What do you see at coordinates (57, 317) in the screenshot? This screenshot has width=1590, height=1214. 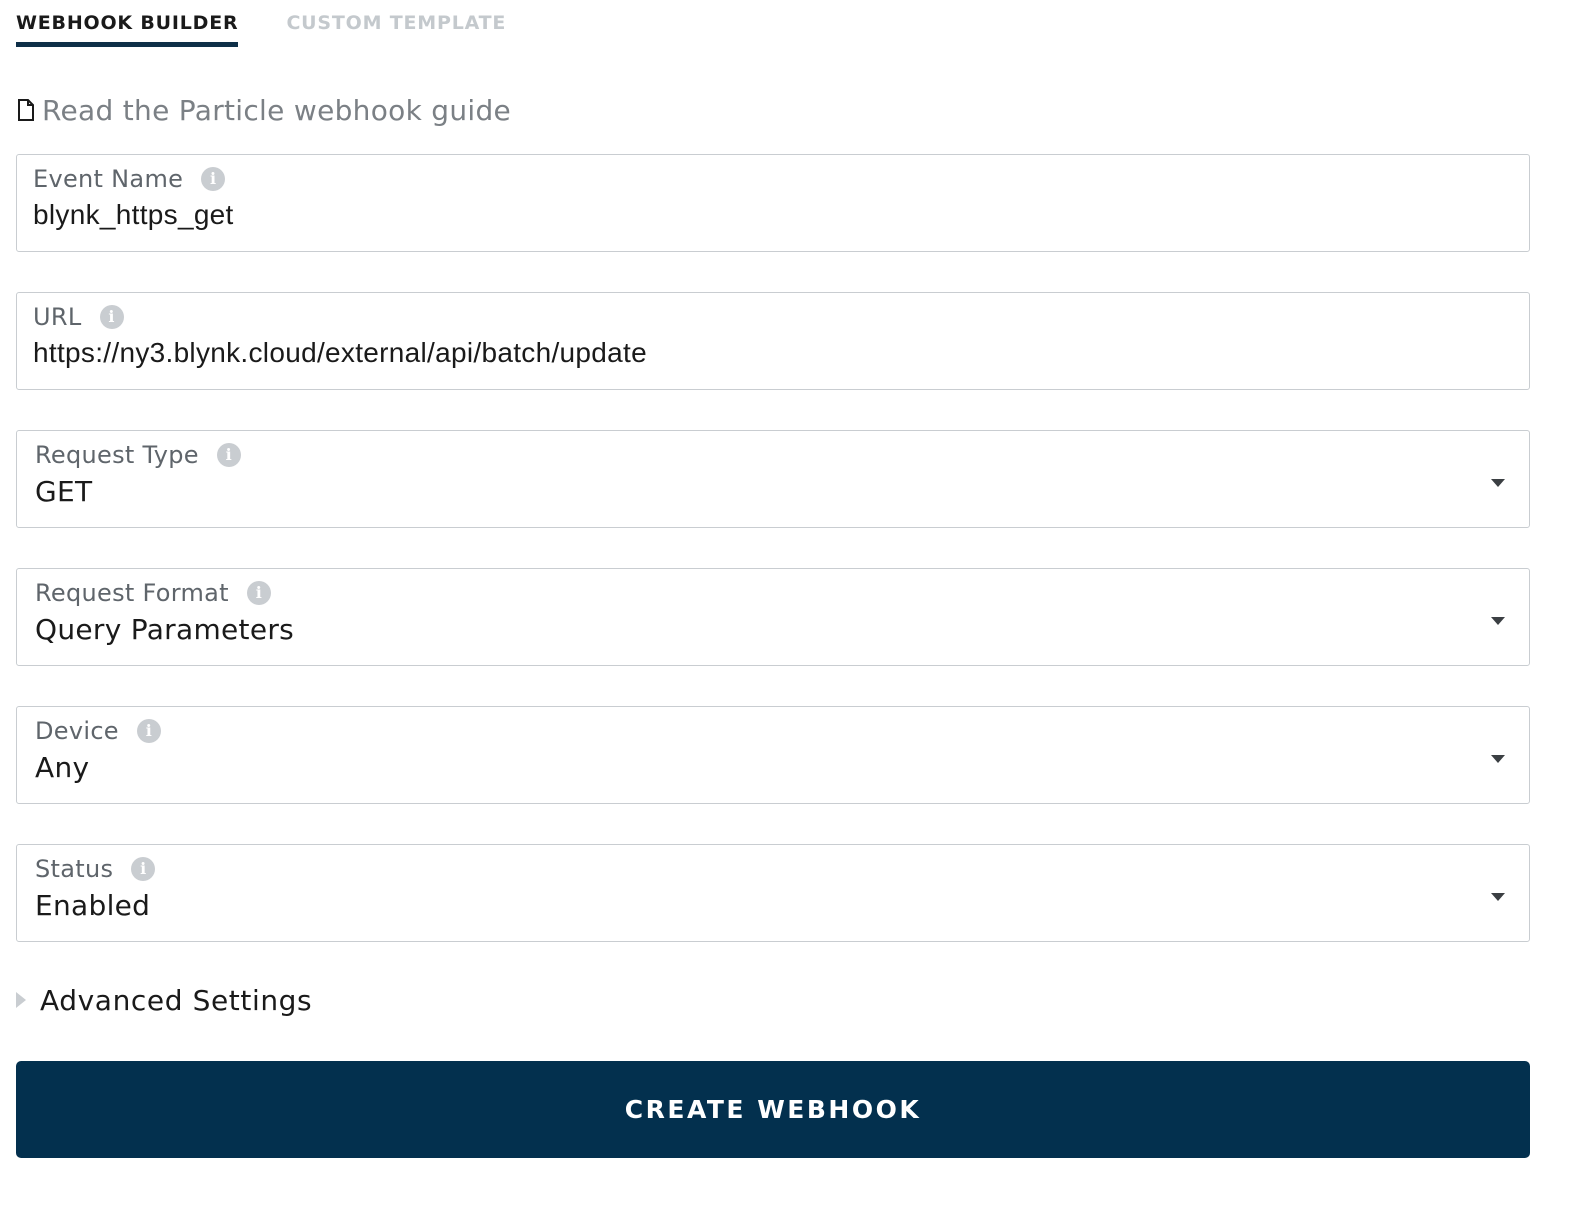 I see `url-label: URL` at bounding box center [57, 317].